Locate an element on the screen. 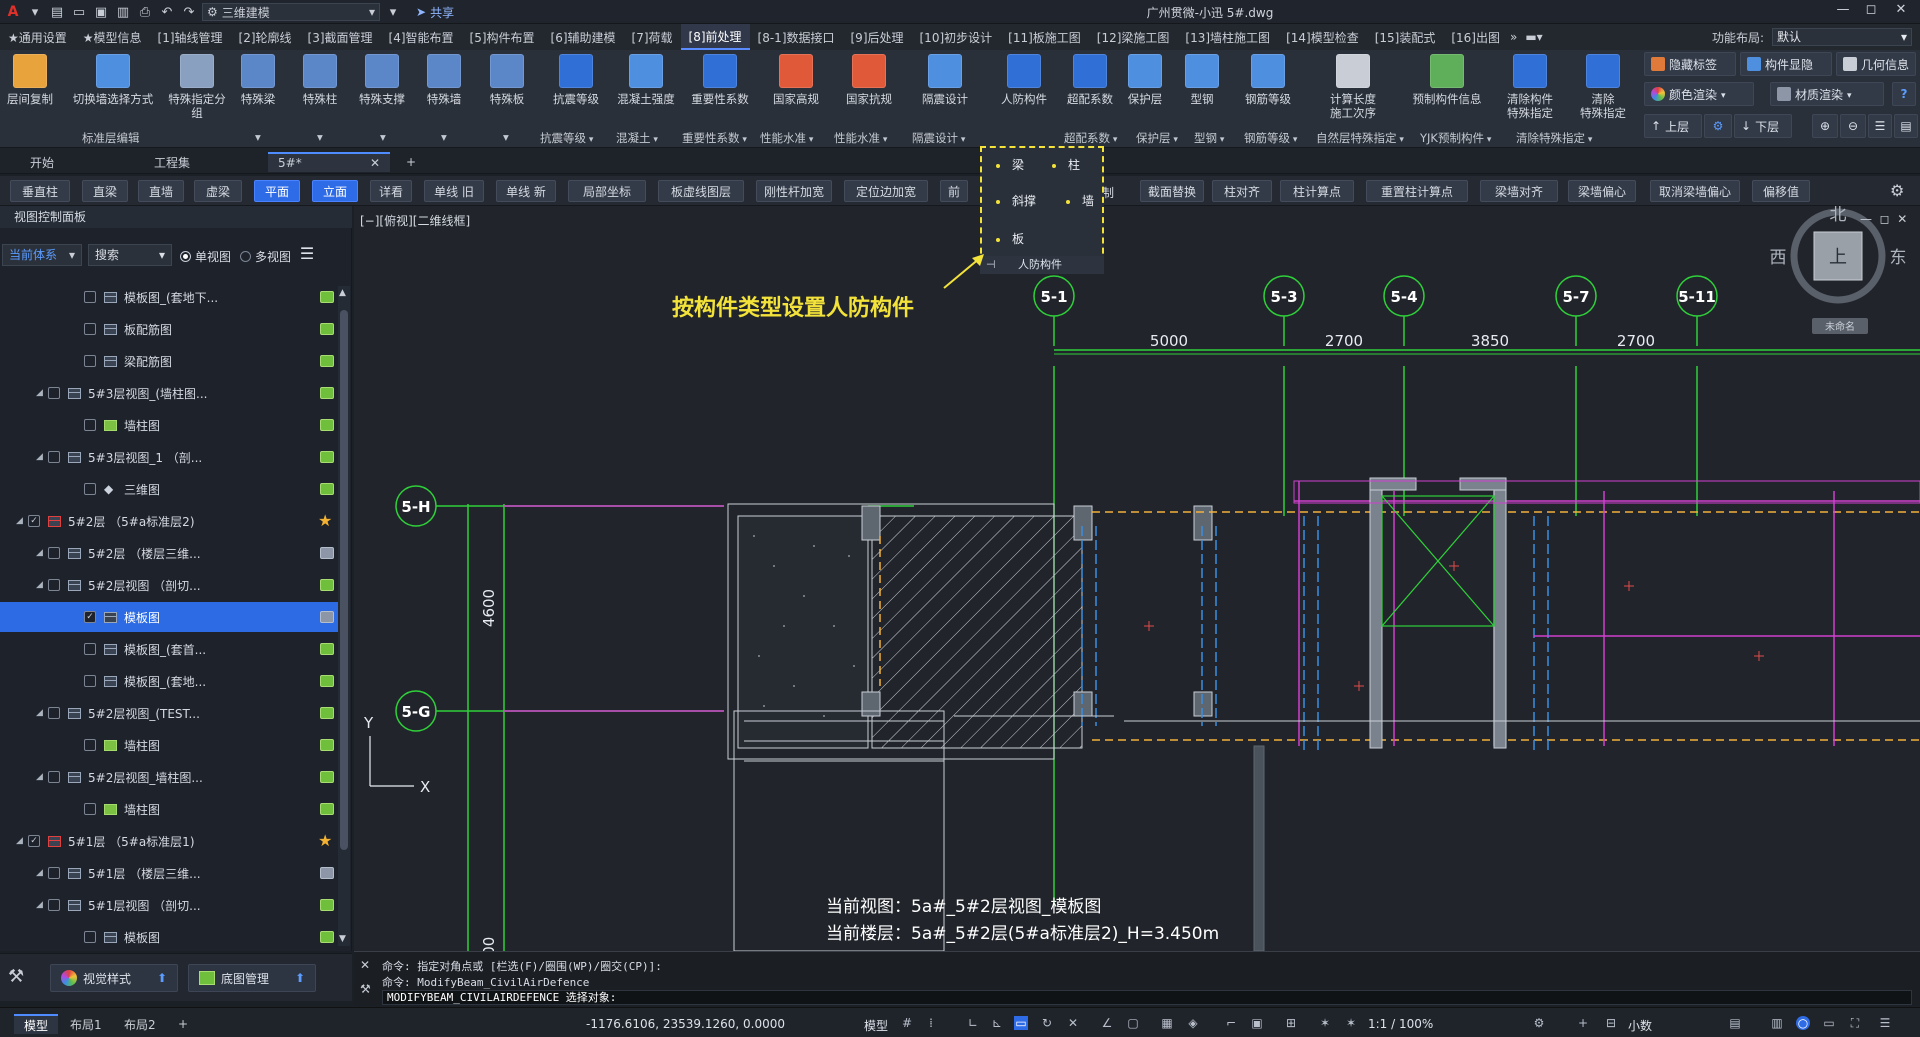 The image size is (1920, 1037). toolbar-button: 柱计算点 is located at coordinates (1317, 191).